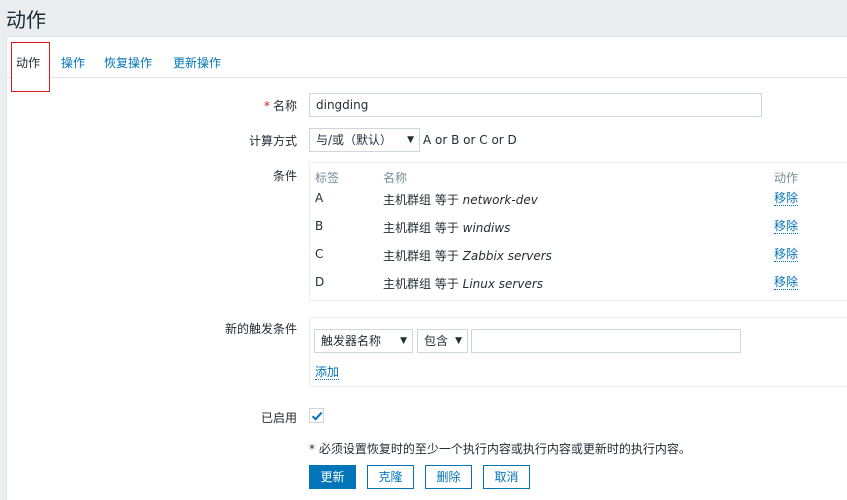  What do you see at coordinates (427, 64) in the screenshot?
I see `tab-bar: 动作 操作 恢复操作 更新操作` at bounding box center [427, 64].